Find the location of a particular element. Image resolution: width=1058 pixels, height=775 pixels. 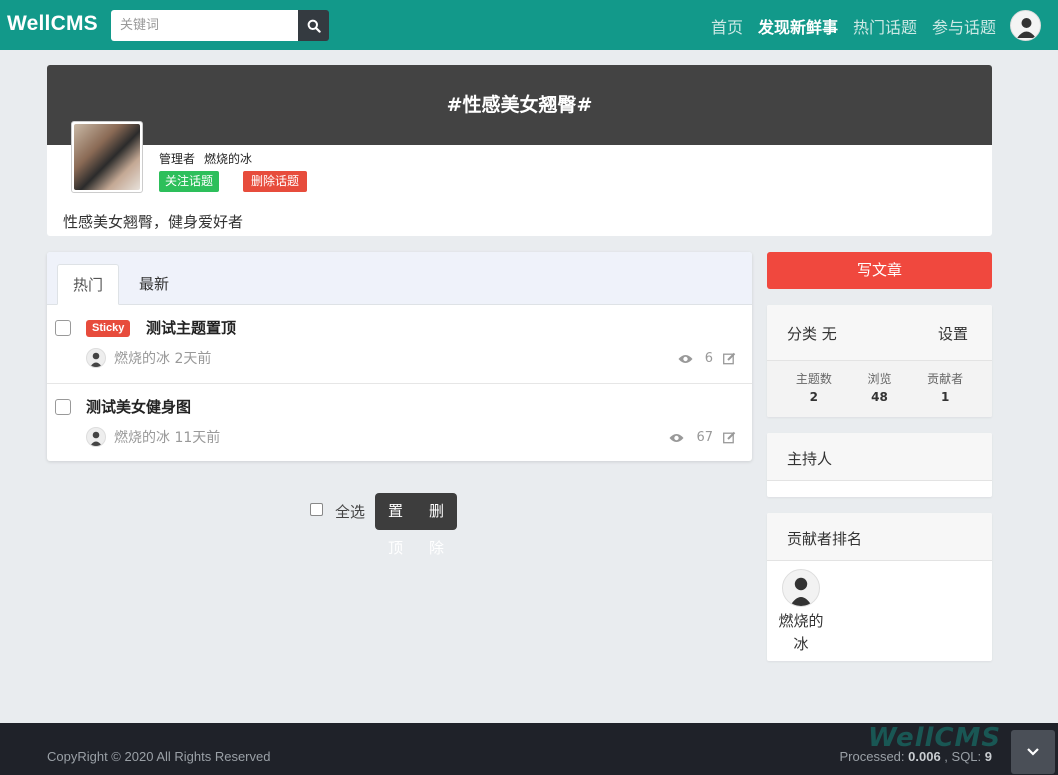

select-all-checkbox is located at coordinates (316, 509).